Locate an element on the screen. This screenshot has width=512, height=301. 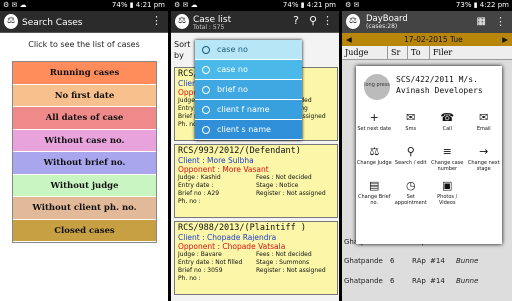
photos-videos-button: ▣ Photos / Videos is located at coordinates (447, 193).